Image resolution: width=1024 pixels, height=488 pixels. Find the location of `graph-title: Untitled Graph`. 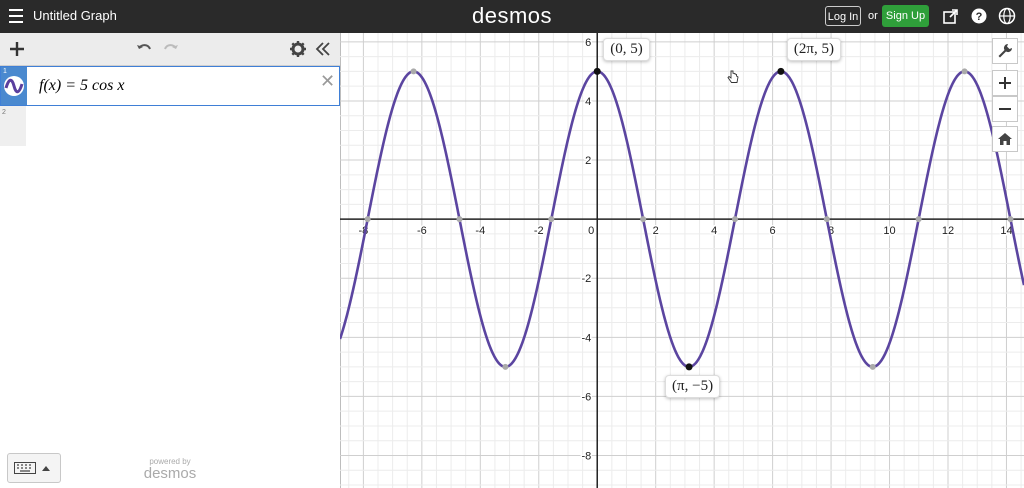

graph-title: Untitled Graph is located at coordinates (75, 15).